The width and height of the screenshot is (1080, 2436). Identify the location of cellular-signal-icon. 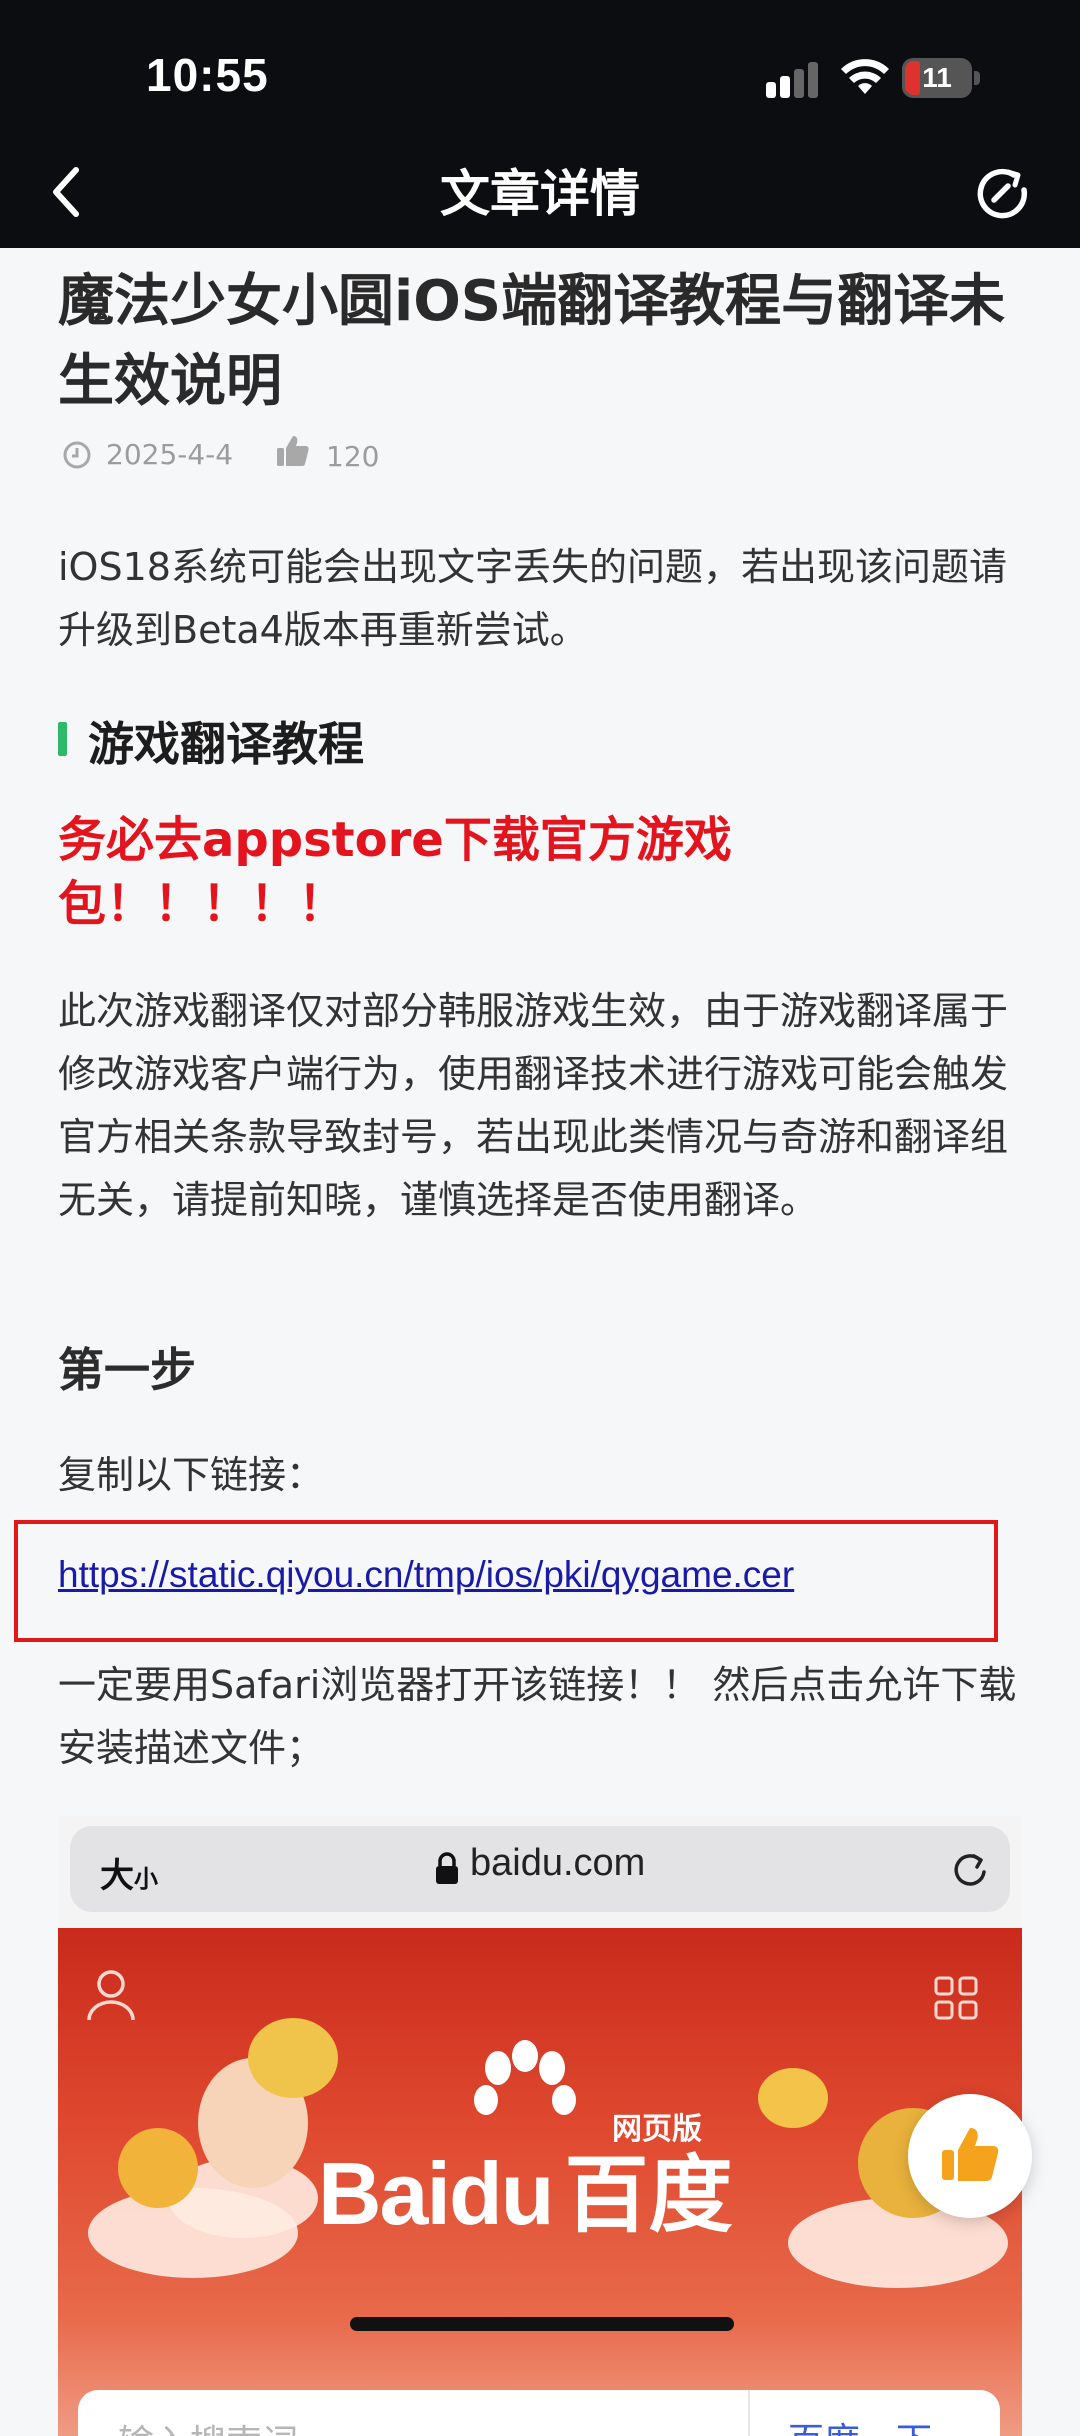
(792, 80).